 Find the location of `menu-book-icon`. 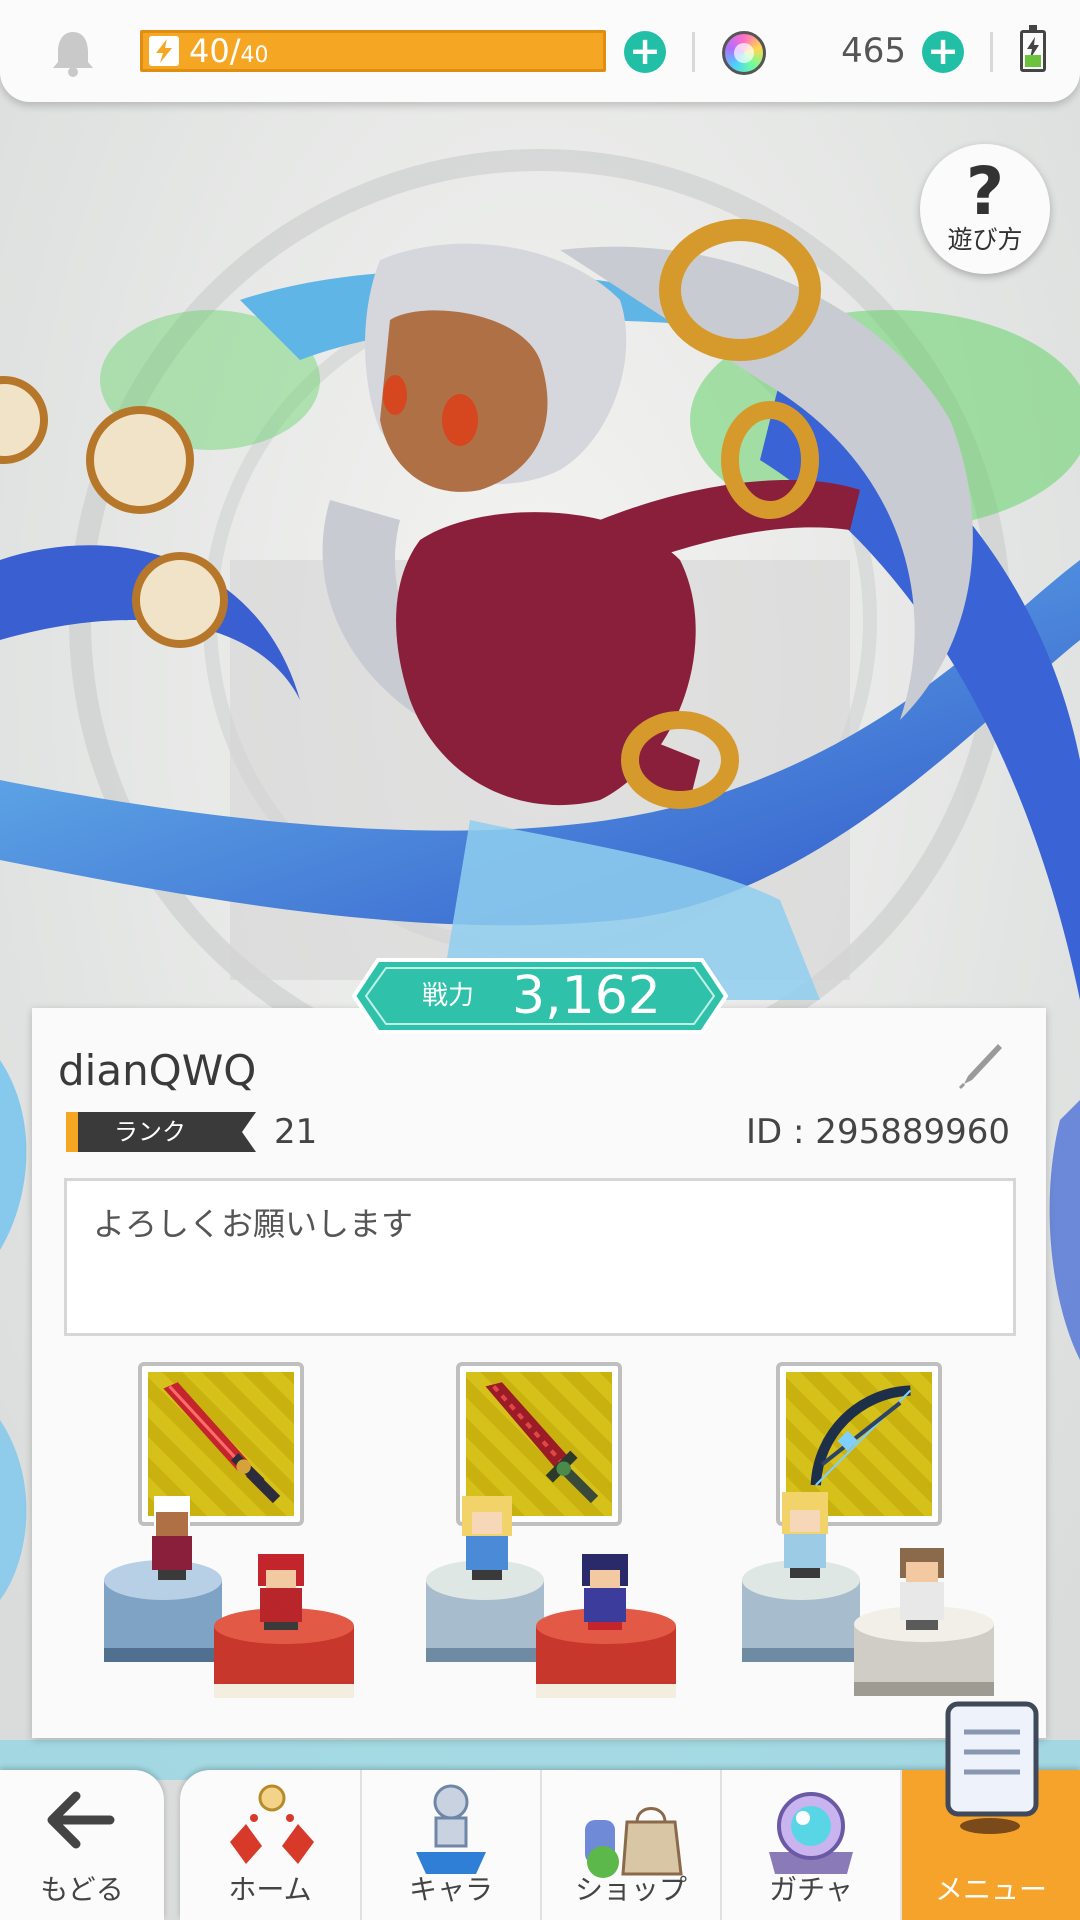

menu-book-icon is located at coordinates (992, 1767).